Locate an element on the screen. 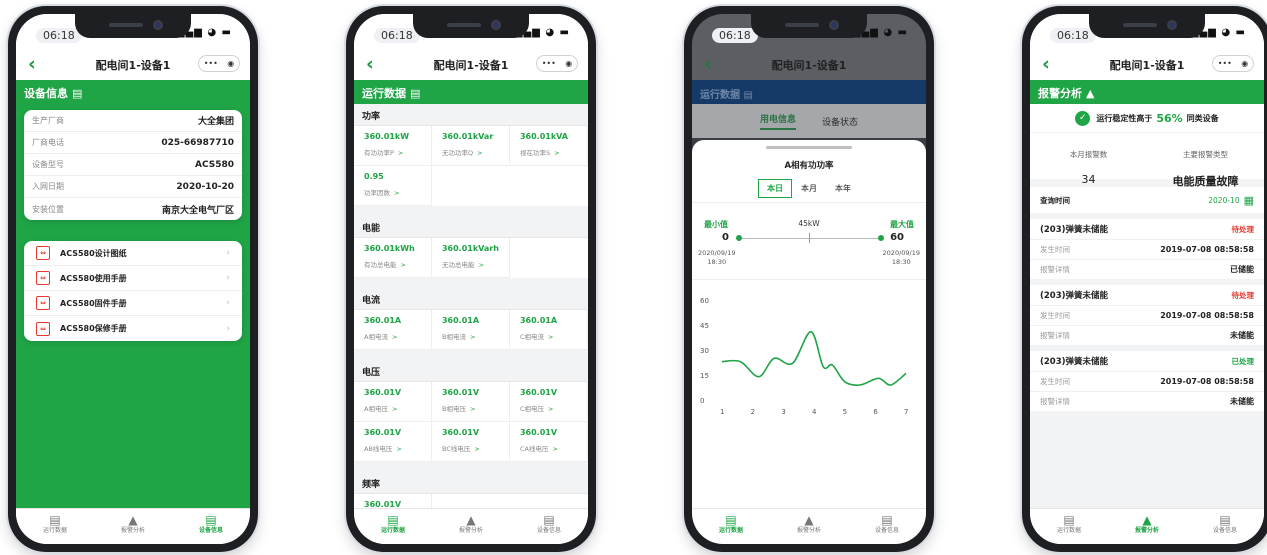 This screenshot has height=555, width=1267. alarm-detail: 已储能 is located at coordinates (1242, 269).